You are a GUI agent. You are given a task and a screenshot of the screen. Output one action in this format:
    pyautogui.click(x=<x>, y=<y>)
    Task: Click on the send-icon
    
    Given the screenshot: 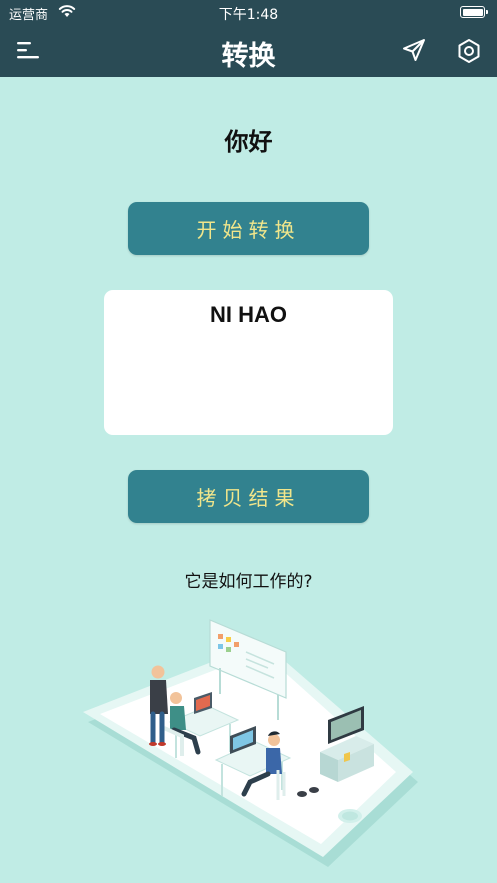 What is the action you would take?
    pyautogui.click(x=414, y=50)
    